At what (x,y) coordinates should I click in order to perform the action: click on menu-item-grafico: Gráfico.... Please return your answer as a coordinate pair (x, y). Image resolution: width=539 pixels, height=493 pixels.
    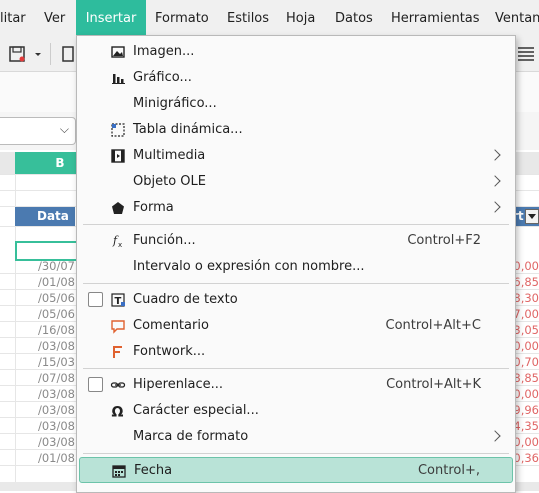
    Looking at the image, I should click on (296, 78).